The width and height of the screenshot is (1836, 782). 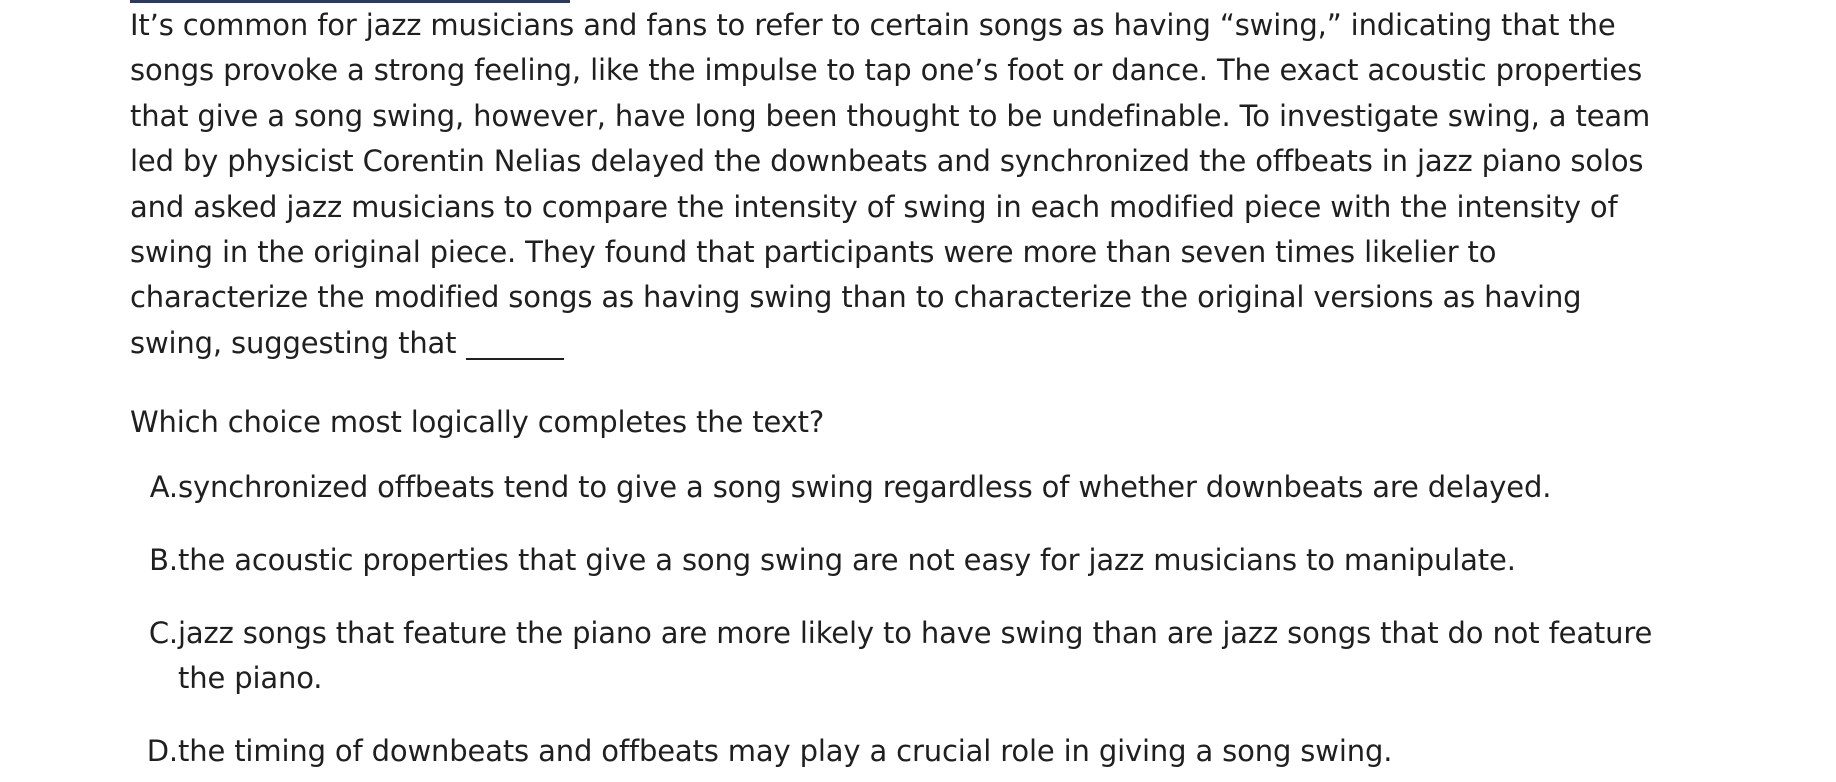 I want to click on choice-letter: A., so click(x=163, y=487).